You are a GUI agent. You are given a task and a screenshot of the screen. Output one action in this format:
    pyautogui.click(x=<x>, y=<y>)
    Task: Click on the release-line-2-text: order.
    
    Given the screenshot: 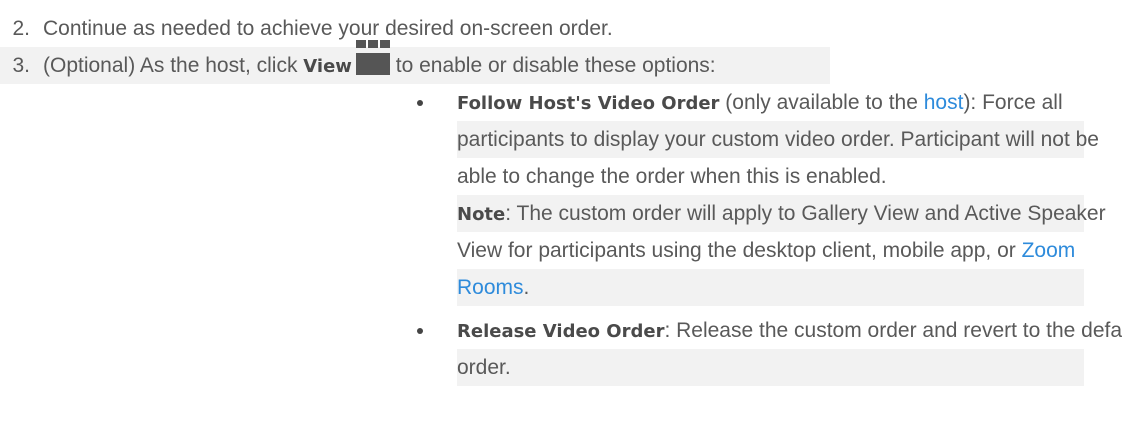 What is the action you would take?
    pyautogui.click(x=484, y=367)
    